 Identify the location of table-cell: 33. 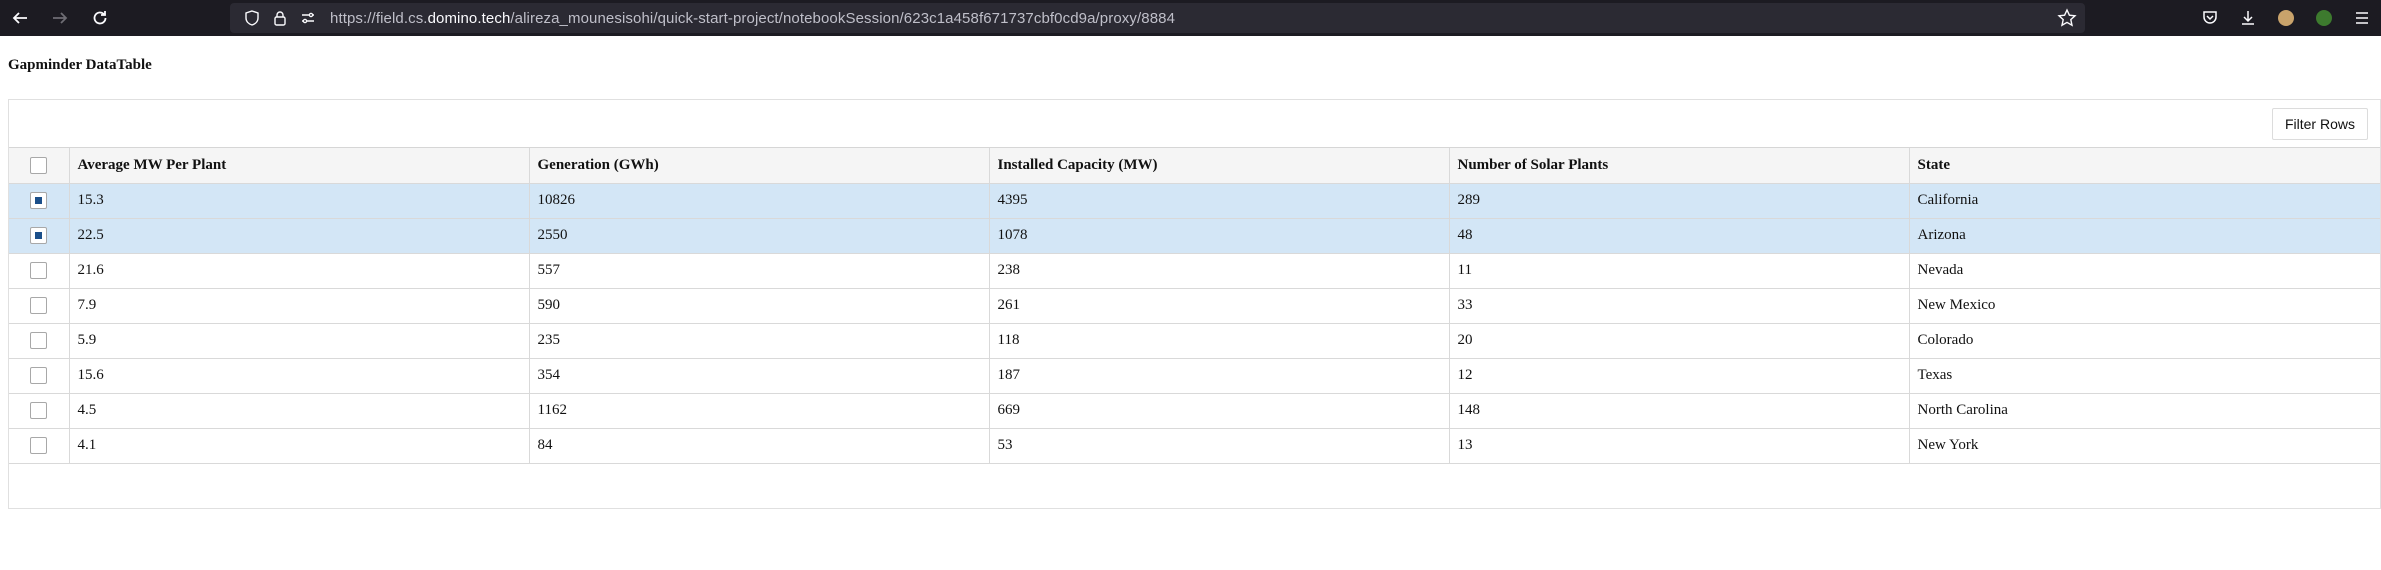
(1679, 306).